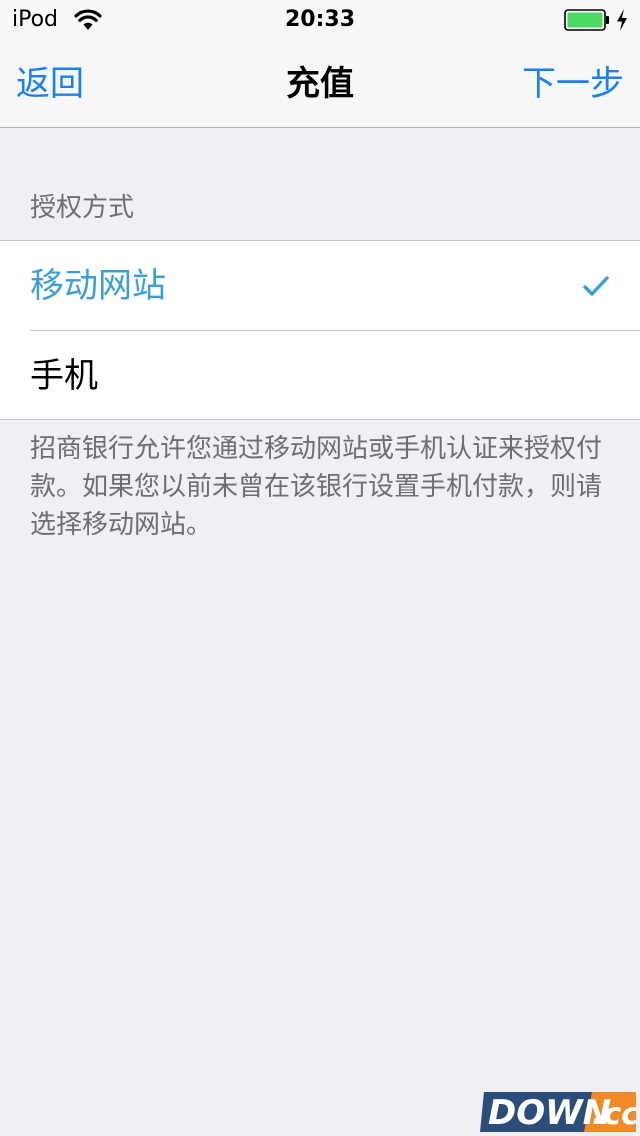 This screenshot has width=640, height=1136. I want to click on battery-icon, so click(586, 20).